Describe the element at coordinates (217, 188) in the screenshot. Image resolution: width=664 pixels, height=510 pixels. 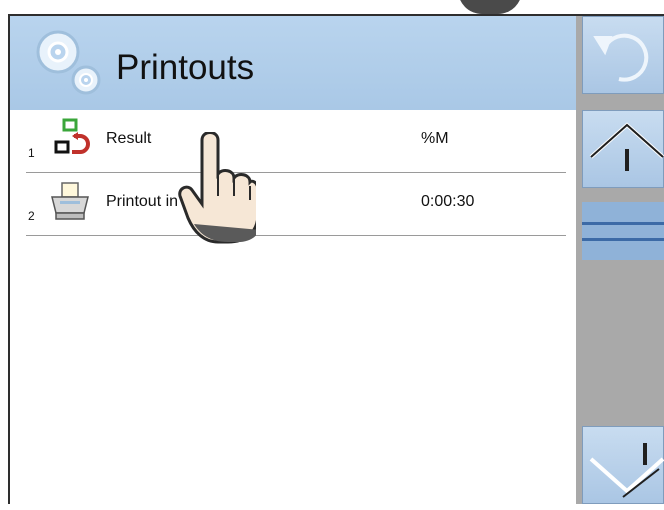
I see `touch-hand-icon` at that location.